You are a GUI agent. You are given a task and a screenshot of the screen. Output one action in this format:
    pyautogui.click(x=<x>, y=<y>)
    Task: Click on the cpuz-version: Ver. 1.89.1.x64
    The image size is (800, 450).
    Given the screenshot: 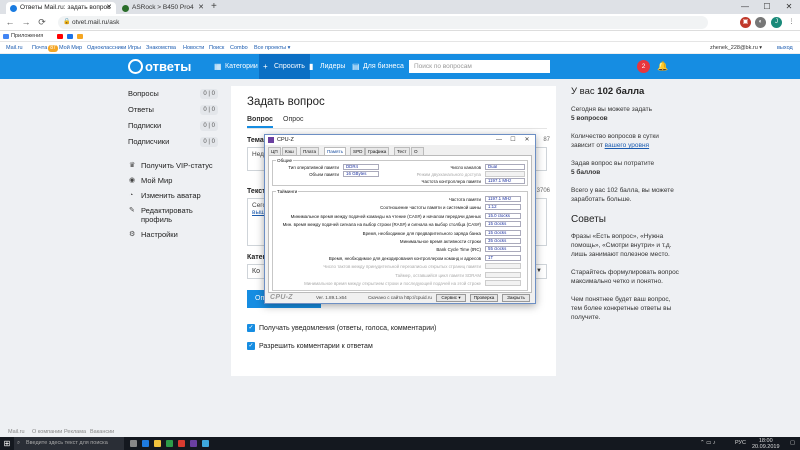 What is the action you would take?
    pyautogui.click(x=331, y=297)
    